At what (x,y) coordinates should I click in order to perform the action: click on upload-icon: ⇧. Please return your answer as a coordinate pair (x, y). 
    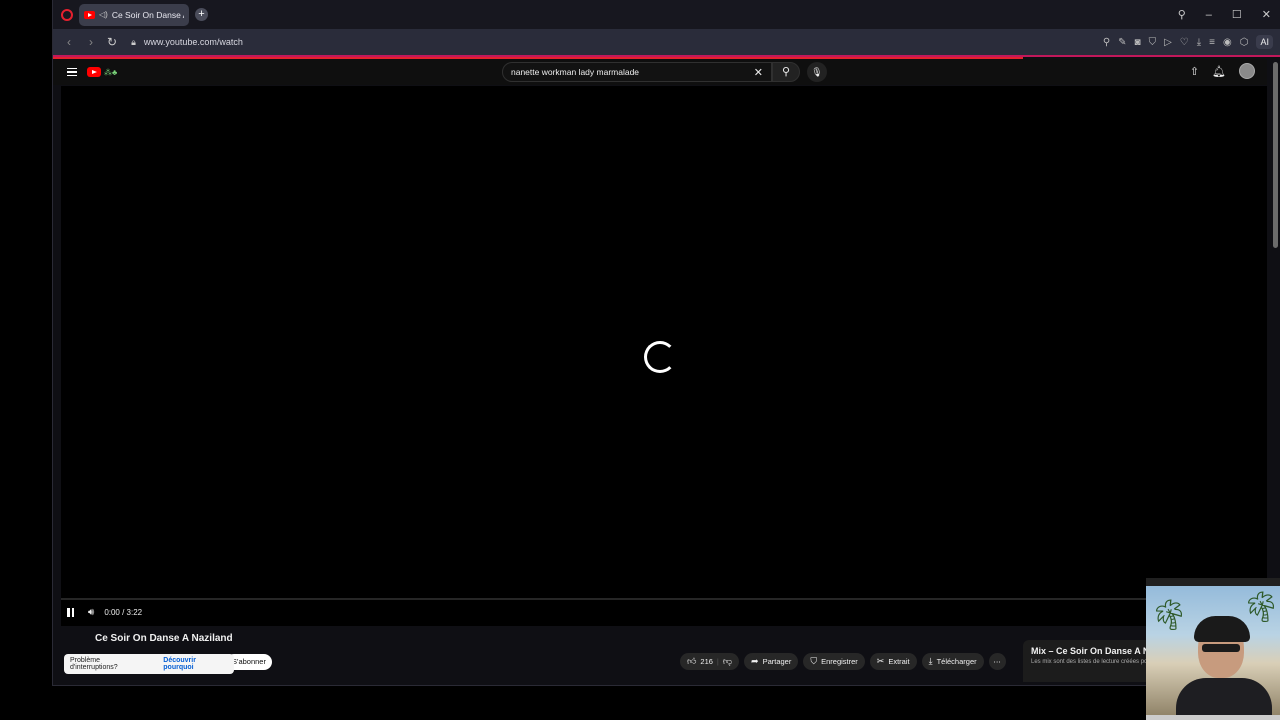
    Looking at the image, I should click on (1194, 71).